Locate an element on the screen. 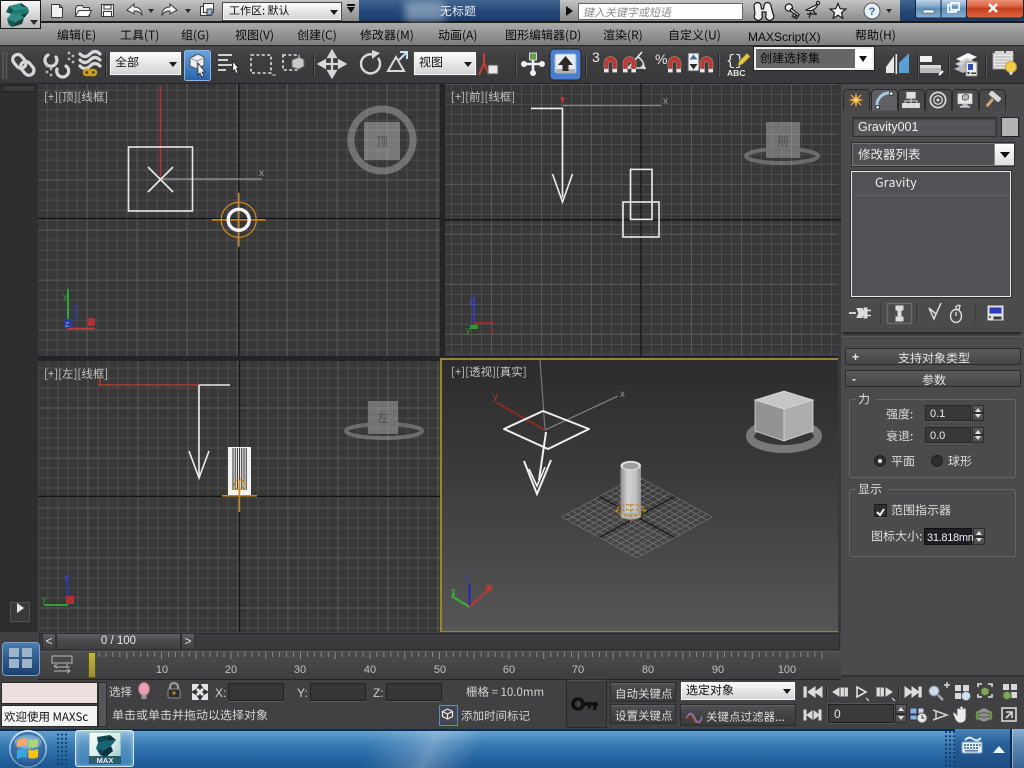  svg-text: 10 is located at coordinates (162, 670).